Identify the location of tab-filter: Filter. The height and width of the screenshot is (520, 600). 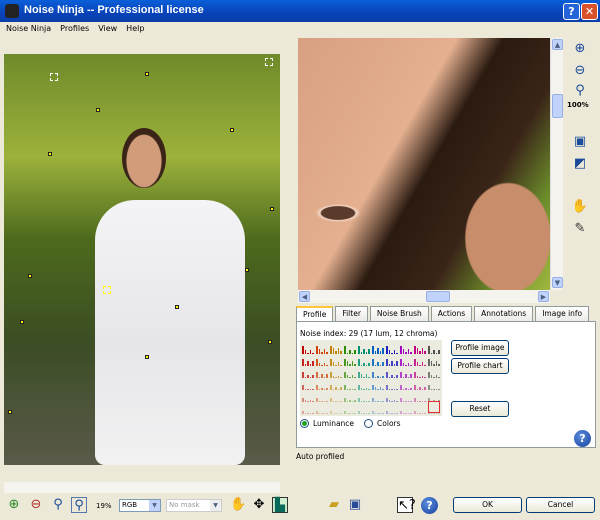
(351, 313).